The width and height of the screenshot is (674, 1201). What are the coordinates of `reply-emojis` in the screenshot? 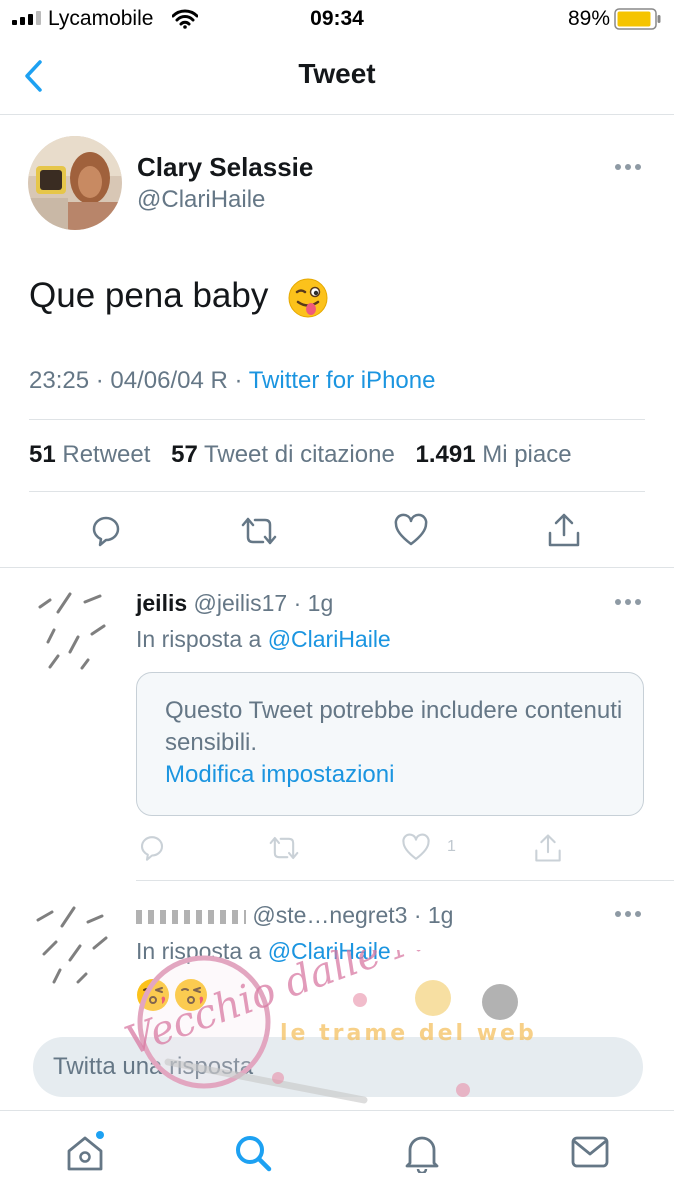 It's located at (172, 997).